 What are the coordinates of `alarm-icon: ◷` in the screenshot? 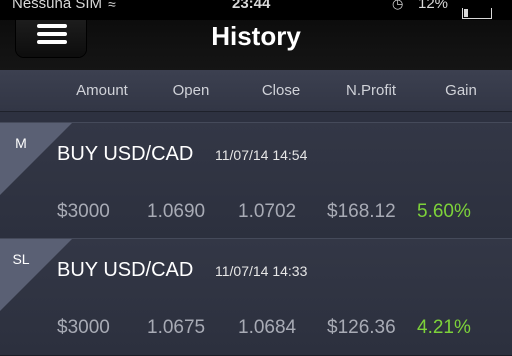 It's located at (398, 5).